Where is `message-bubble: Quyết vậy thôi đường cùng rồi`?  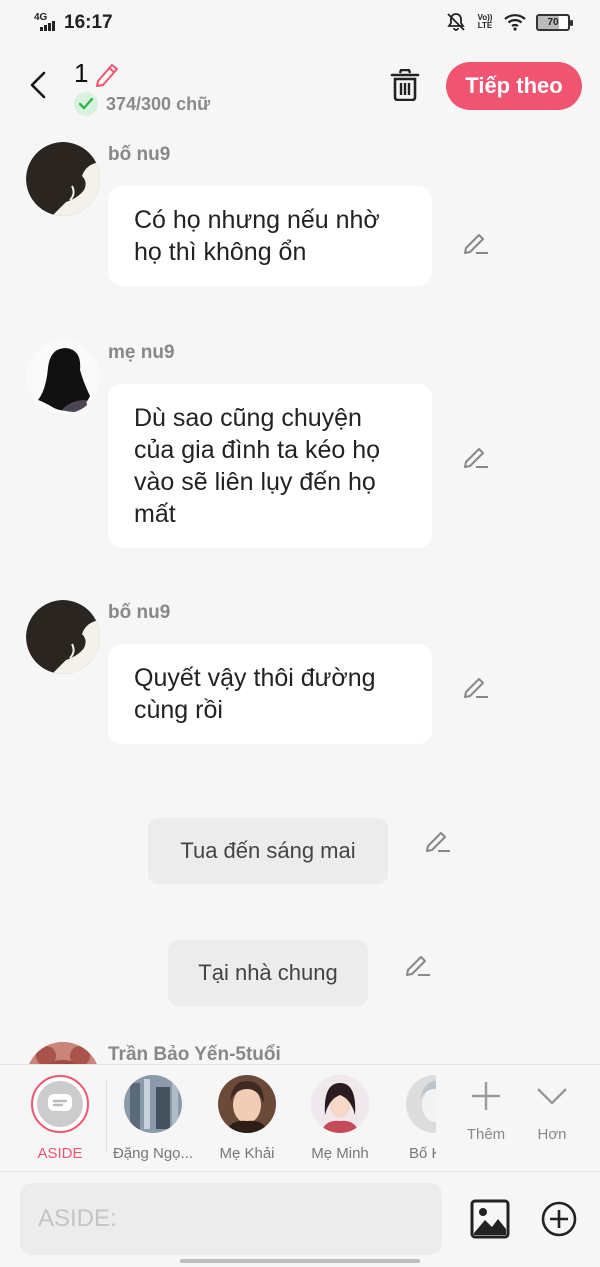
message-bubble: Quyết vậy thôi đường cùng rồi is located at coordinates (270, 694).